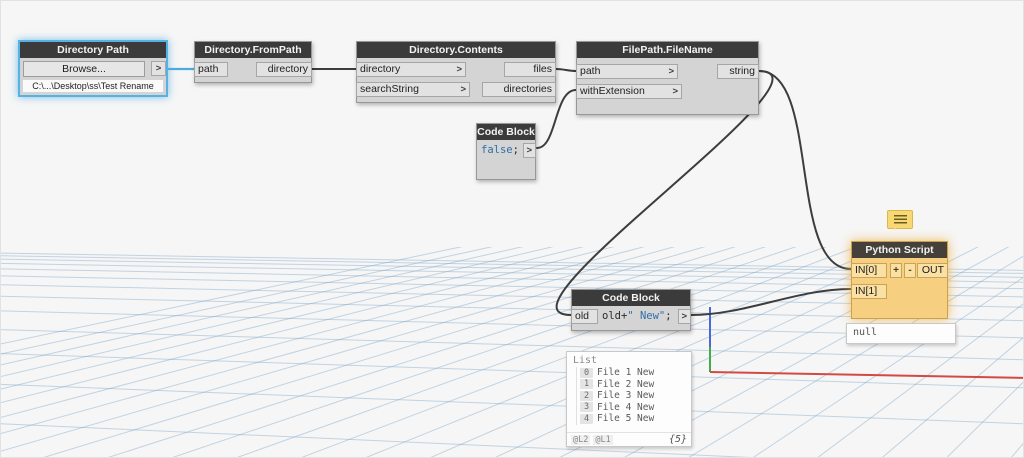 The width and height of the screenshot is (1024, 458). What do you see at coordinates (627, 71) in the screenshot?
I see `port-input-path: path >` at bounding box center [627, 71].